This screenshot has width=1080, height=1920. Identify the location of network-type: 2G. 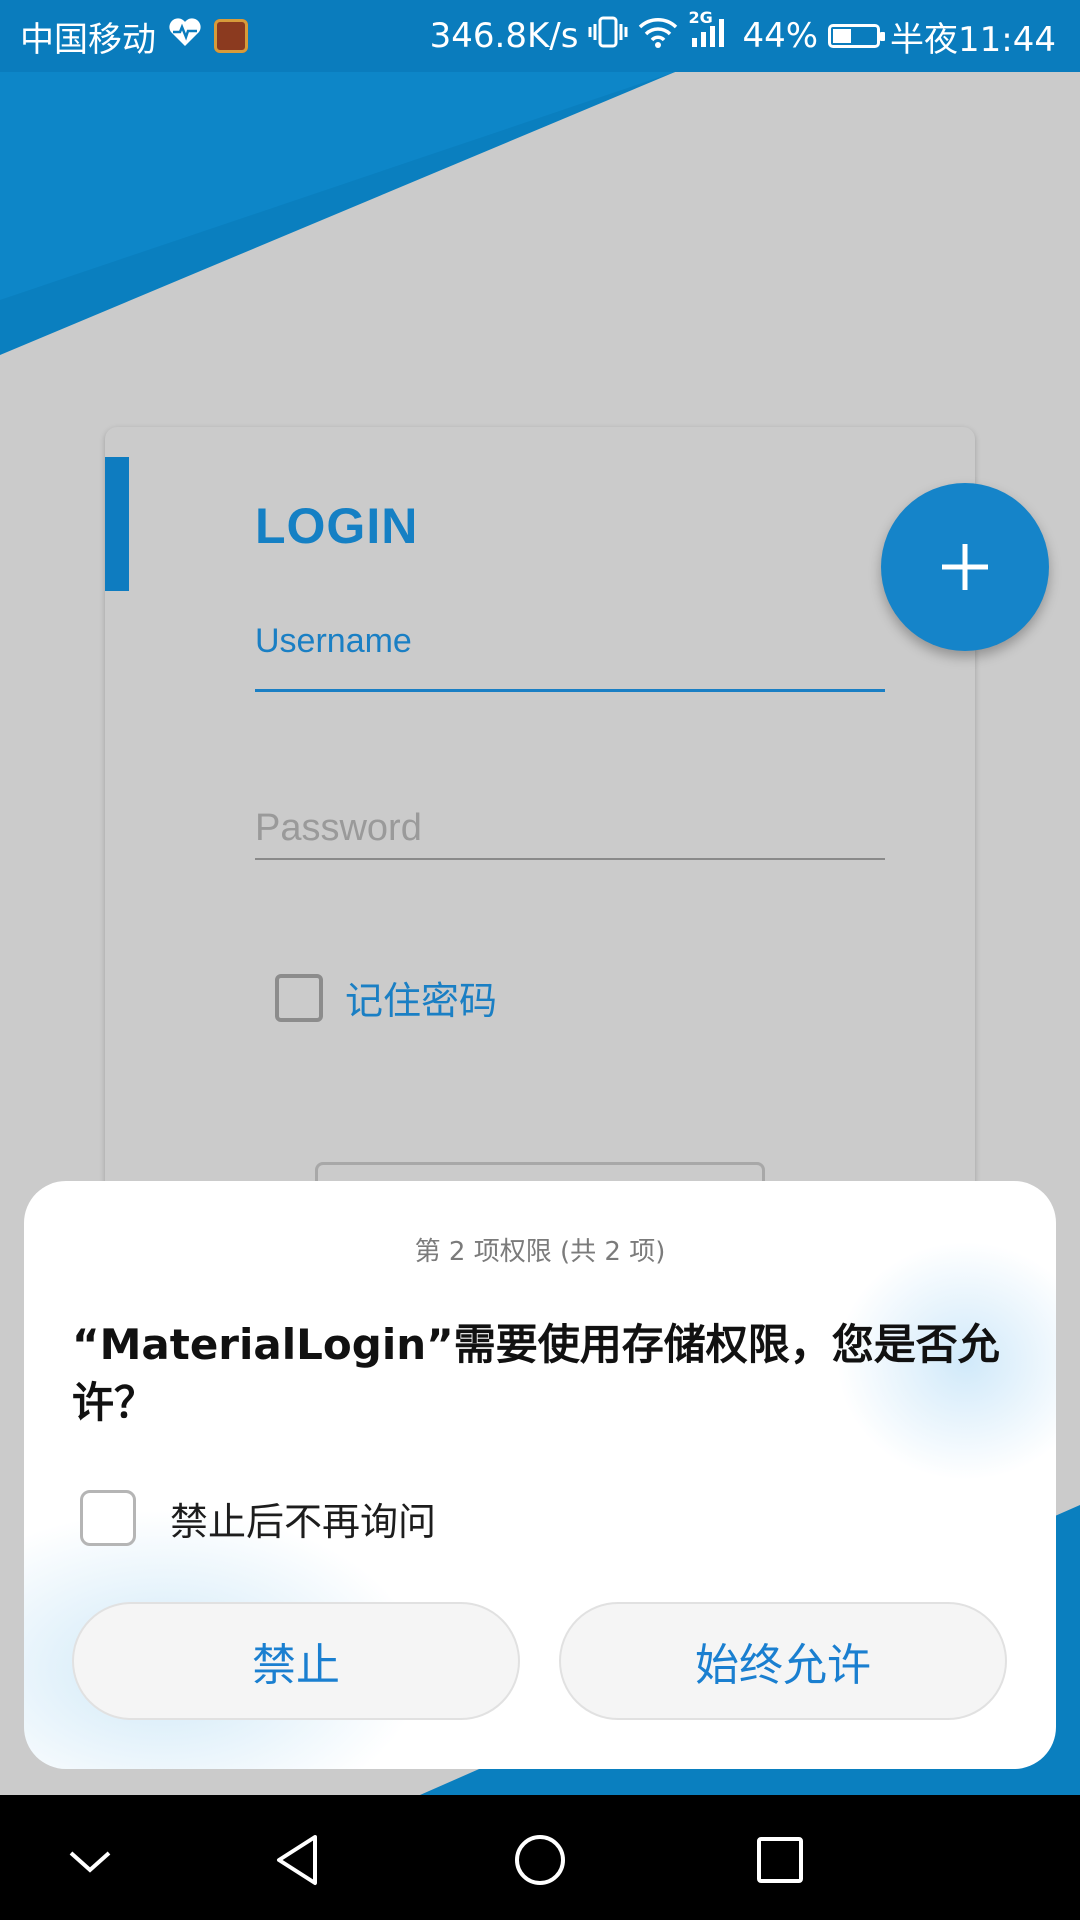
(700, 17).